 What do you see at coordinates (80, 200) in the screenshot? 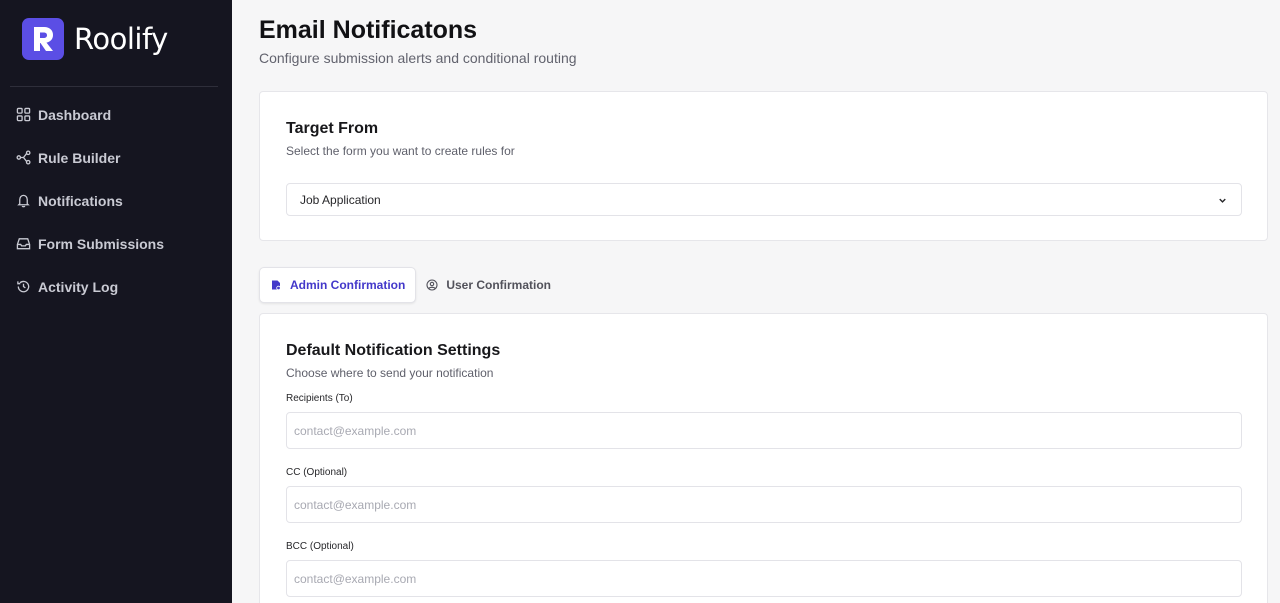
I see `sidebar-item-label: Notifications` at bounding box center [80, 200].